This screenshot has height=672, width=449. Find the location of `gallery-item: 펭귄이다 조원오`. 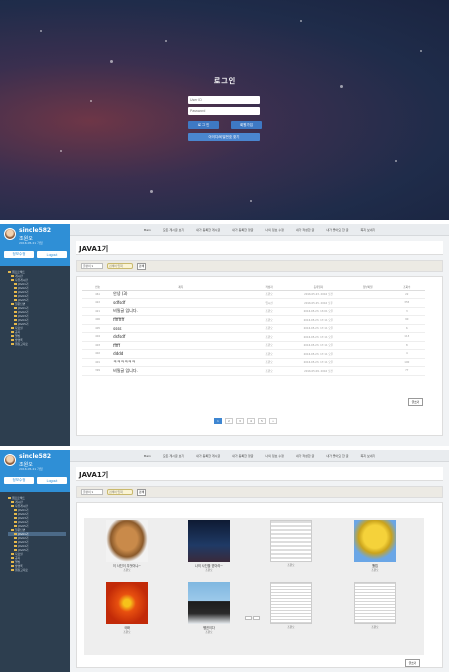

gallery-item: 펭귄이다 조원오 is located at coordinates (209, 608).